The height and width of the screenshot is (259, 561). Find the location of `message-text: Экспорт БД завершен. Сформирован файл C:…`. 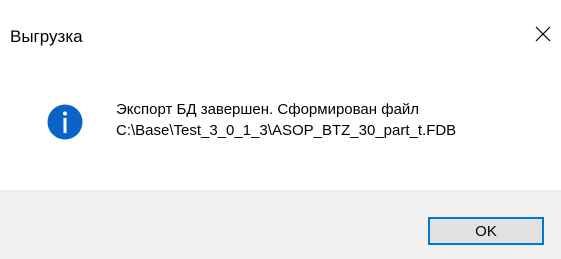

message-text: Экспорт БД завершен. Сформирован файл C:… is located at coordinates (286, 120).